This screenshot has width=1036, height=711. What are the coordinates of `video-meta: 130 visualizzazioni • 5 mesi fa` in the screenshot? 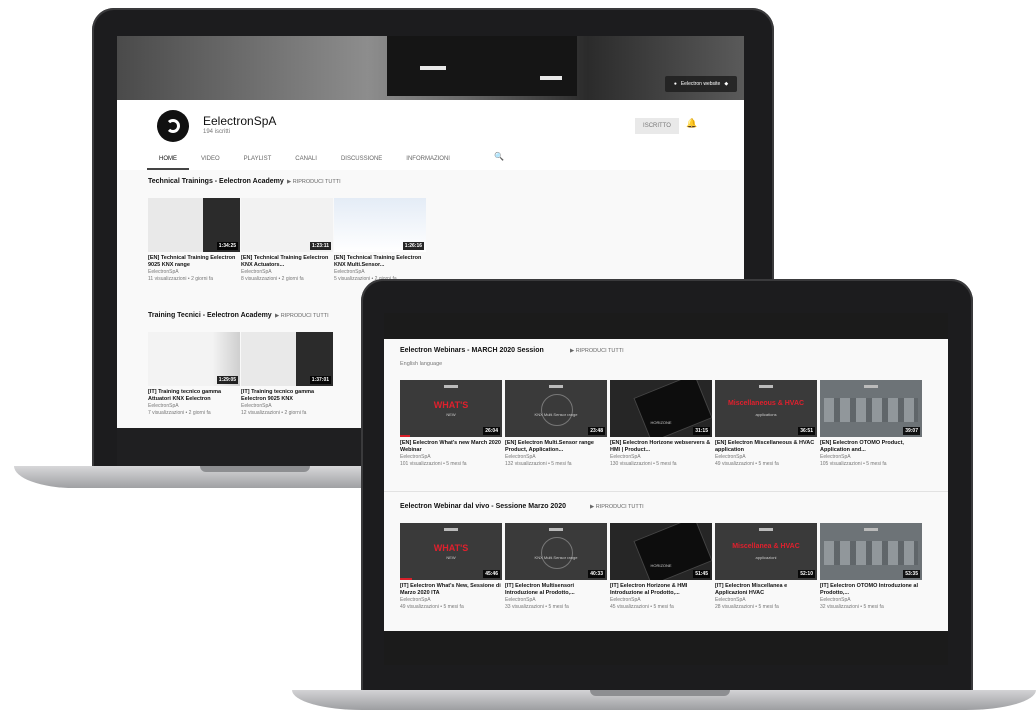 It's located at (643, 464).